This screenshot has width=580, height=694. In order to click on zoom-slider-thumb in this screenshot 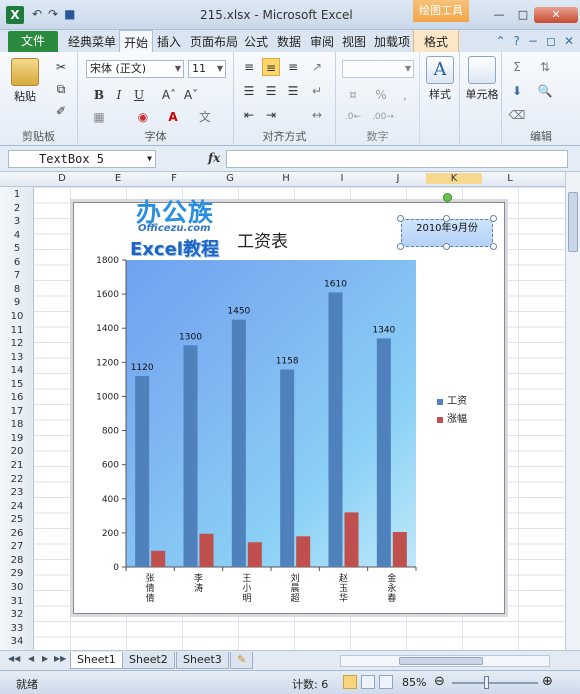, I will do `click(486, 682)`.